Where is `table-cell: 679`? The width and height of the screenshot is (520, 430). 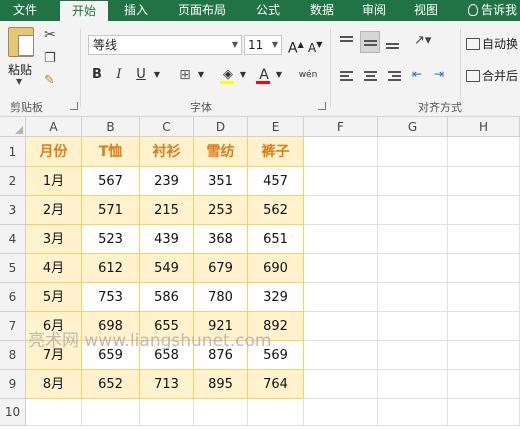
table-cell: 679 is located at coordinates (221, 268).